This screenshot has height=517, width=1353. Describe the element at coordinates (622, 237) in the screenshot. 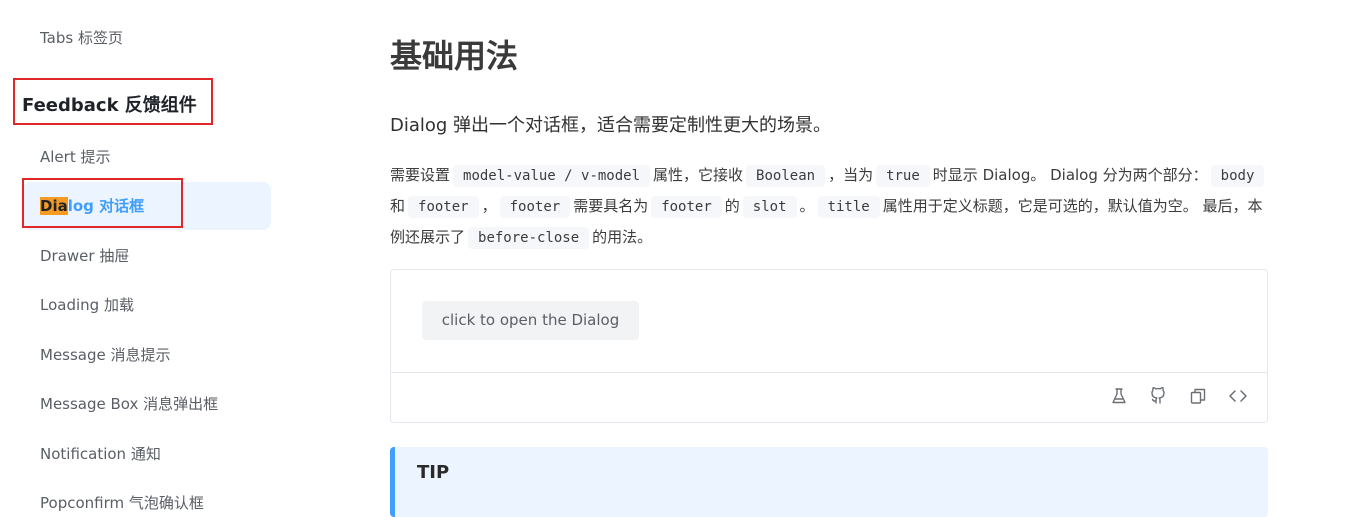

I see `para-text: 的用法。` at that location.